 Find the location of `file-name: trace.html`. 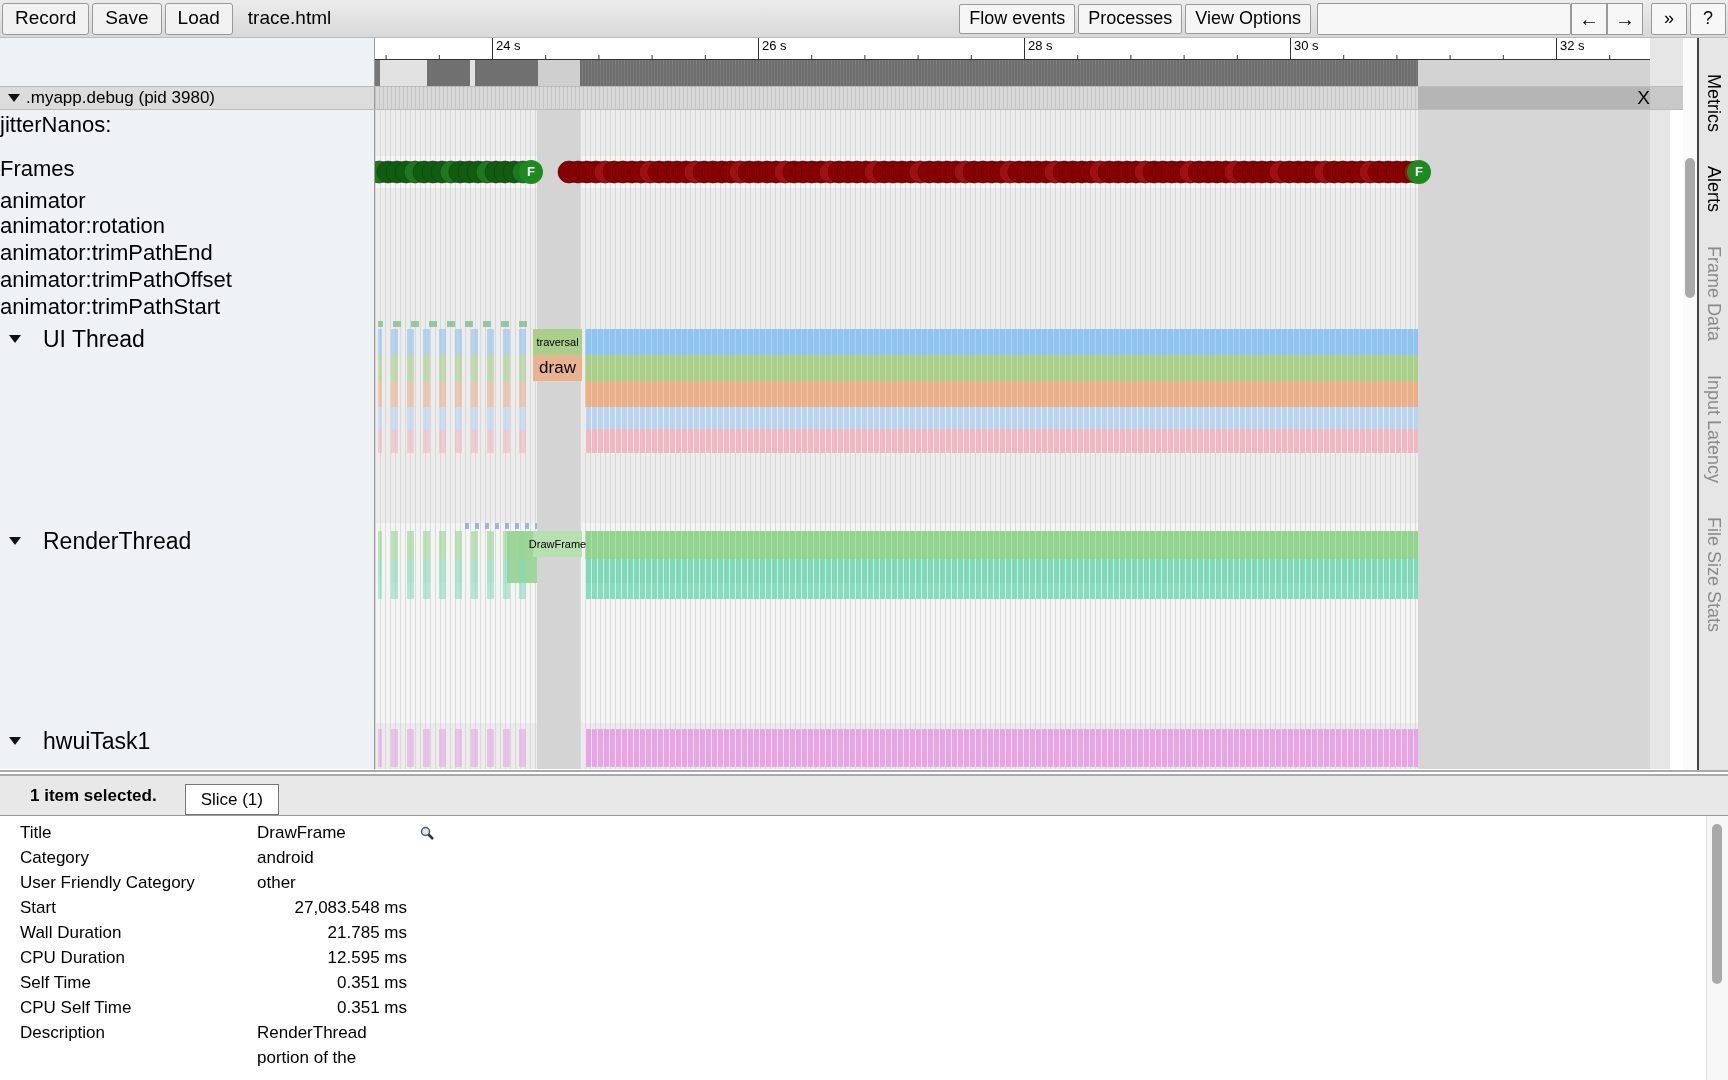

file-name: trace.html is located at coordinates (289, 18).